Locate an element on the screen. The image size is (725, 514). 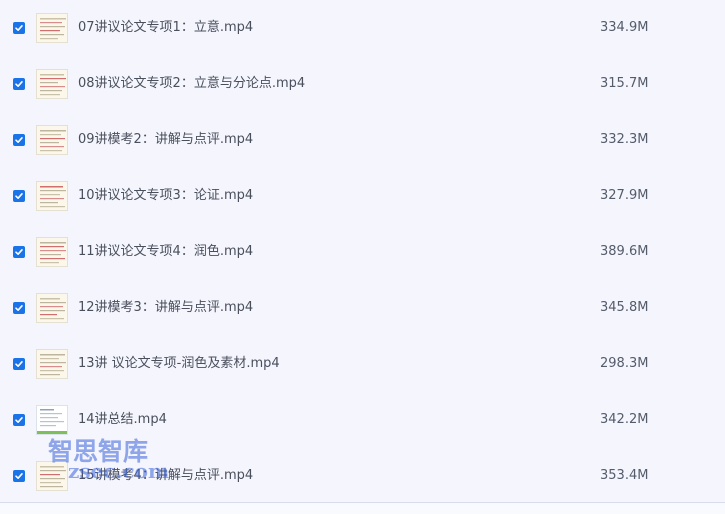
file-name: 12讲模考3：讲解与点评.mp4 is located at coordinates (165, 308).